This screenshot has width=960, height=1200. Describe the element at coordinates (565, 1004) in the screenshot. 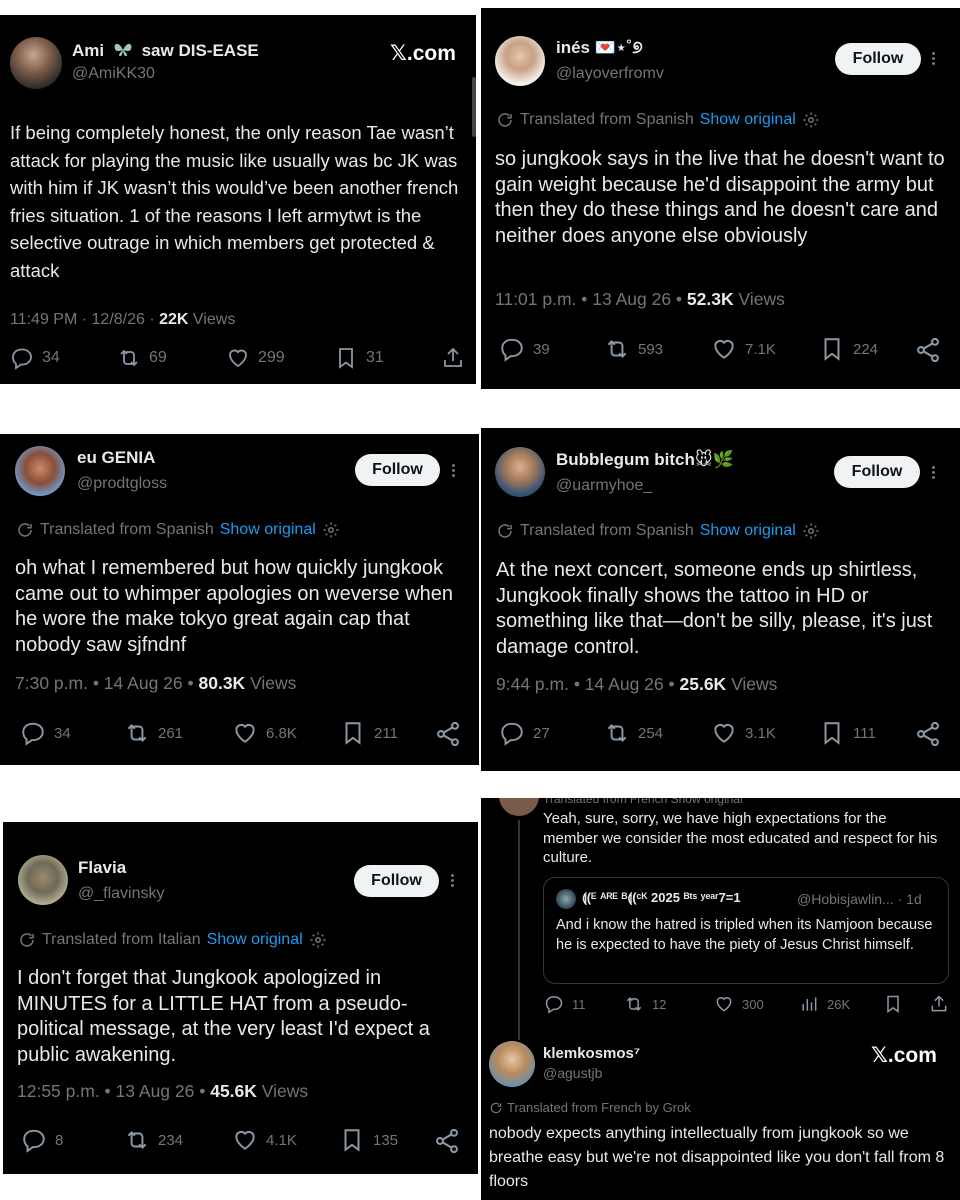

I see `reply-button: 11` at that location.